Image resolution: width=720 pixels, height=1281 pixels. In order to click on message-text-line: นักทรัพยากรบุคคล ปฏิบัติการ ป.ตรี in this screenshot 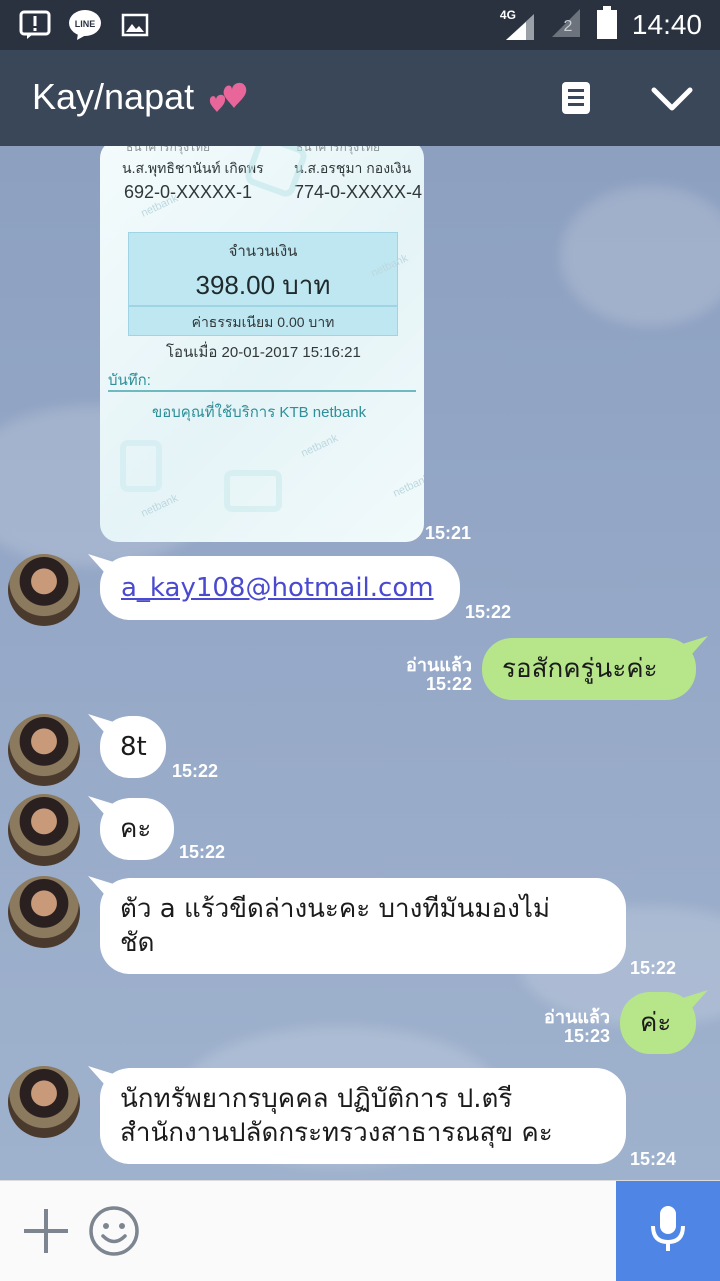, I will do `click(316, 1099)`.